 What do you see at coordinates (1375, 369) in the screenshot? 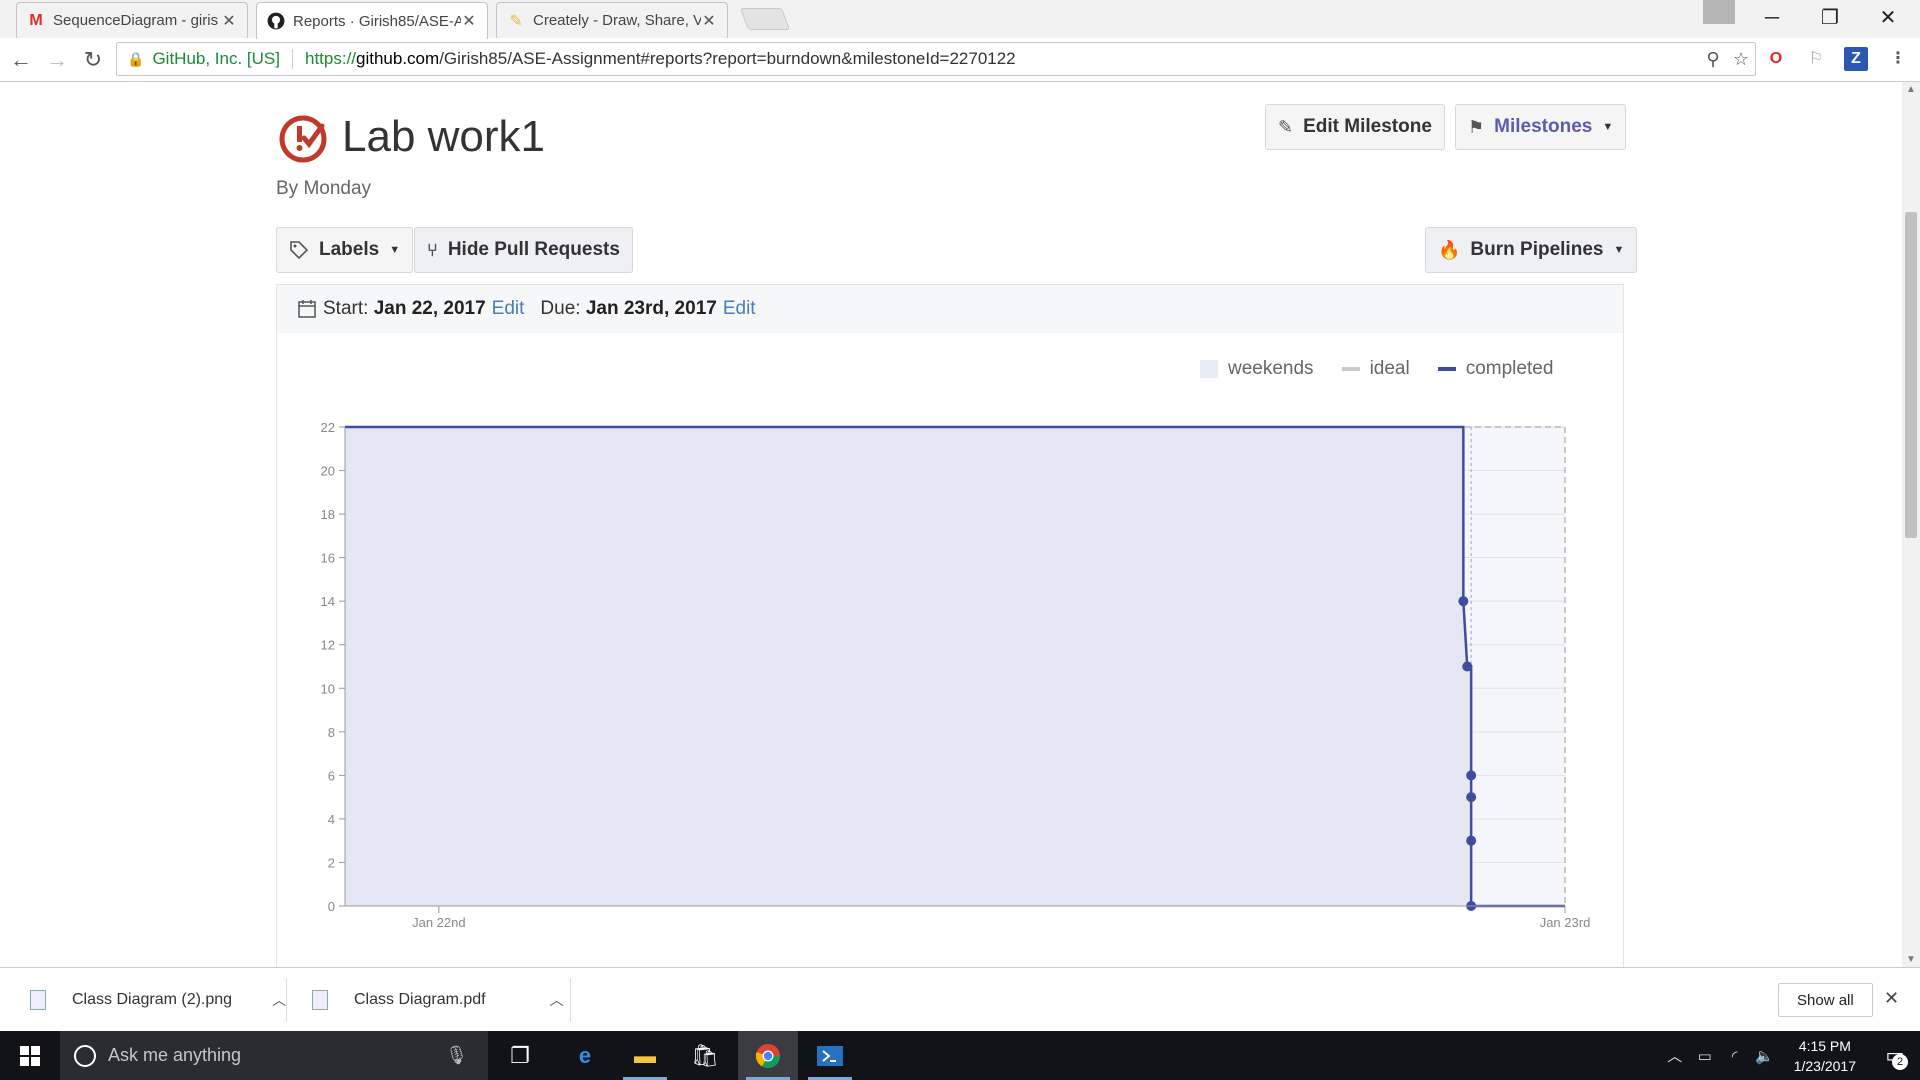
I see `legend-ideal: ideal` at bounding box center [1375, 369].